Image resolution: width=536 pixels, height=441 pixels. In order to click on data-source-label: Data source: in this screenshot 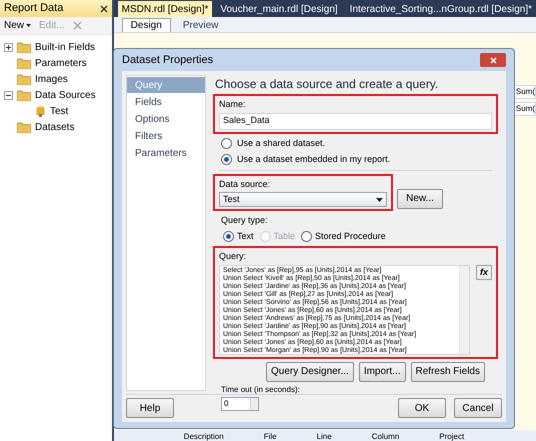, I will do `click(245, 184)`.